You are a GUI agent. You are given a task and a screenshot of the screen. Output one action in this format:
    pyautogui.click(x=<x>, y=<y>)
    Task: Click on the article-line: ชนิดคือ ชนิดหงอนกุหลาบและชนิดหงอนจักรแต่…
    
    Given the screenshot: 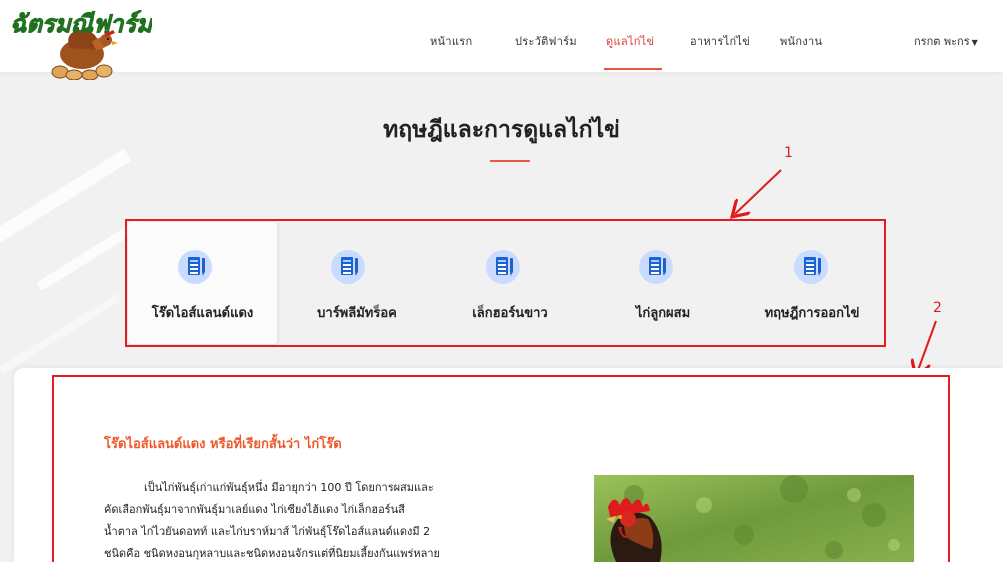 What is the action you would take?
    pyautogui.click(x=272, y=553)
    